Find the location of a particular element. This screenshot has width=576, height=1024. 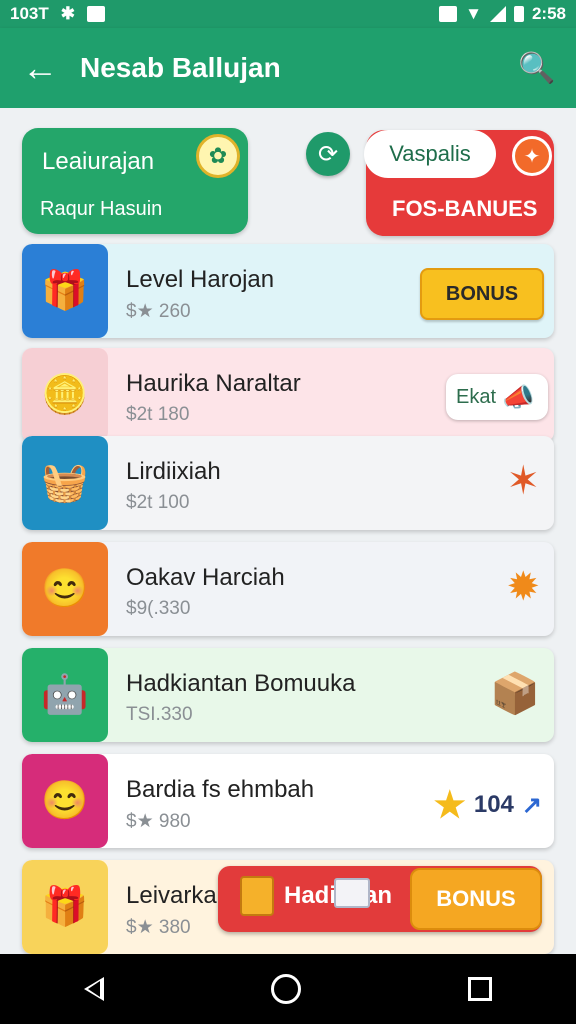

list-item: 😊 Bardia fs ehmbah $★ 980 ★ 104 ↗ is located at coordinates (288, 801).